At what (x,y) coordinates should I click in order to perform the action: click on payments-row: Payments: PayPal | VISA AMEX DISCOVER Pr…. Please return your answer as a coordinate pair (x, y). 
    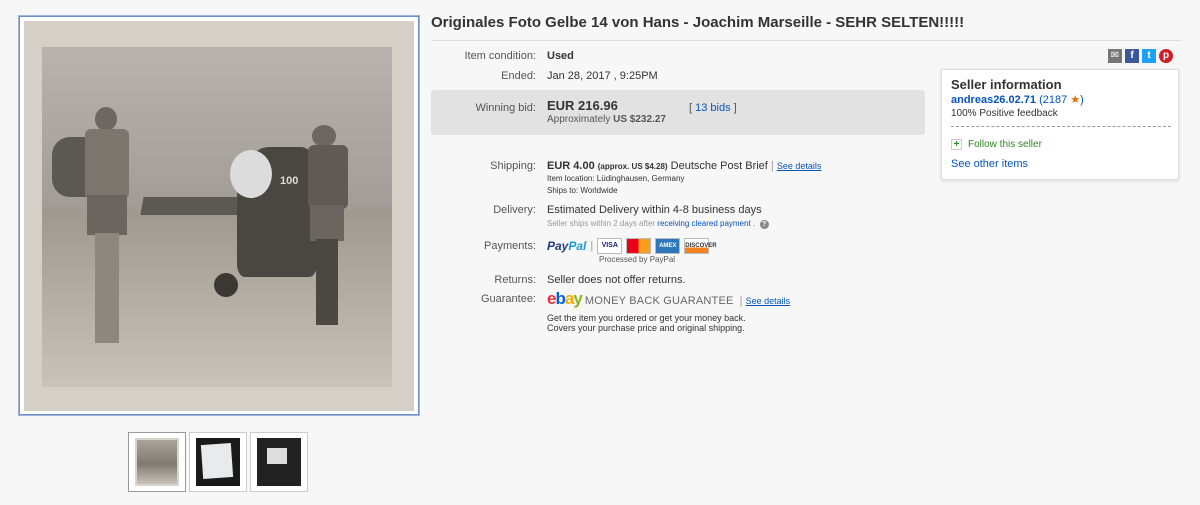
    Looking at the image, I should click on (681, 252).